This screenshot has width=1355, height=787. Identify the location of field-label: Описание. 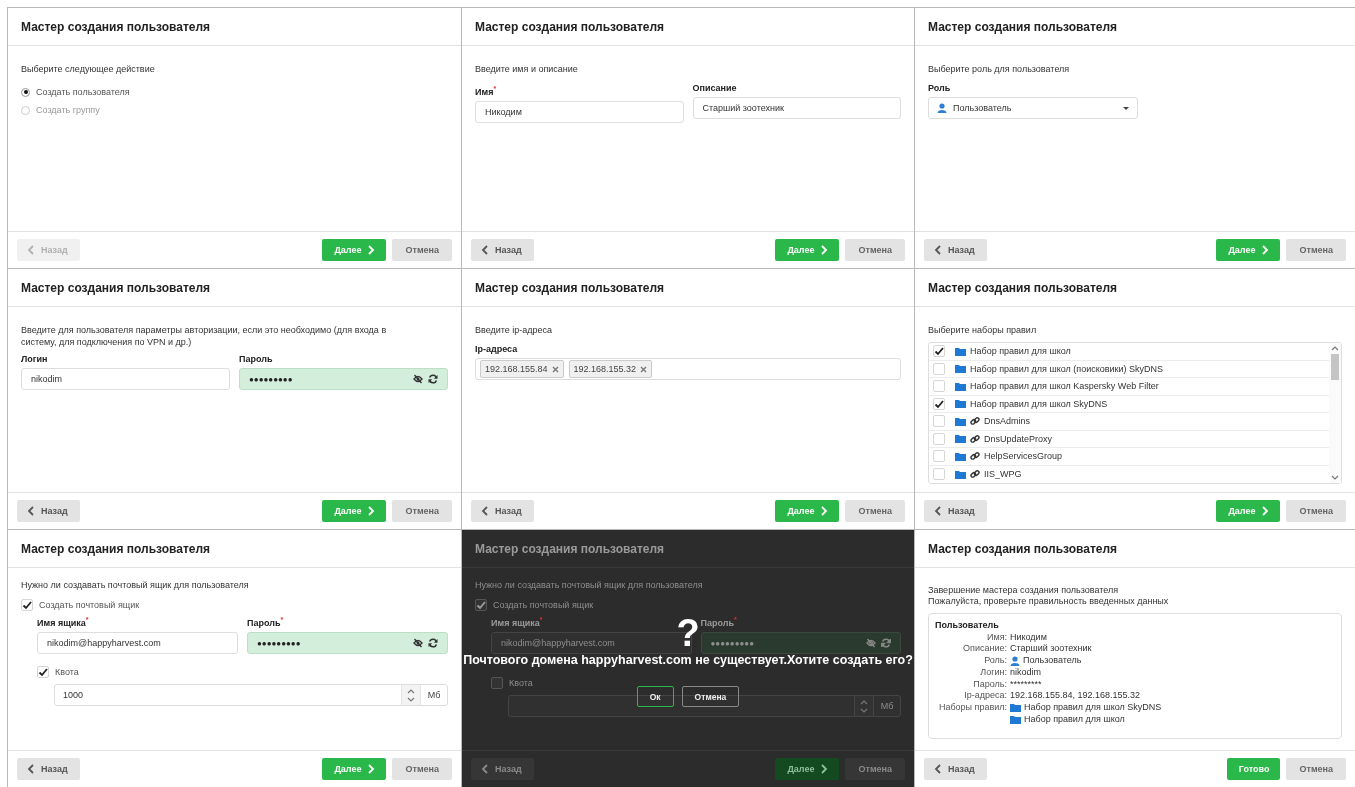
(715, 88).